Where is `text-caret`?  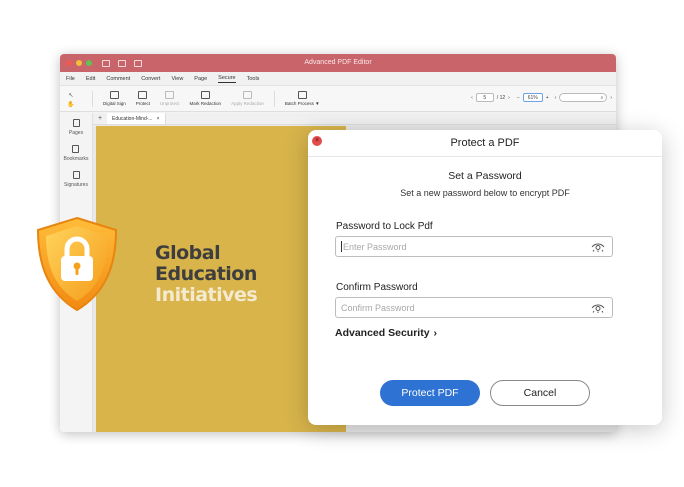
text-caret is located at coordinates (341, 246).